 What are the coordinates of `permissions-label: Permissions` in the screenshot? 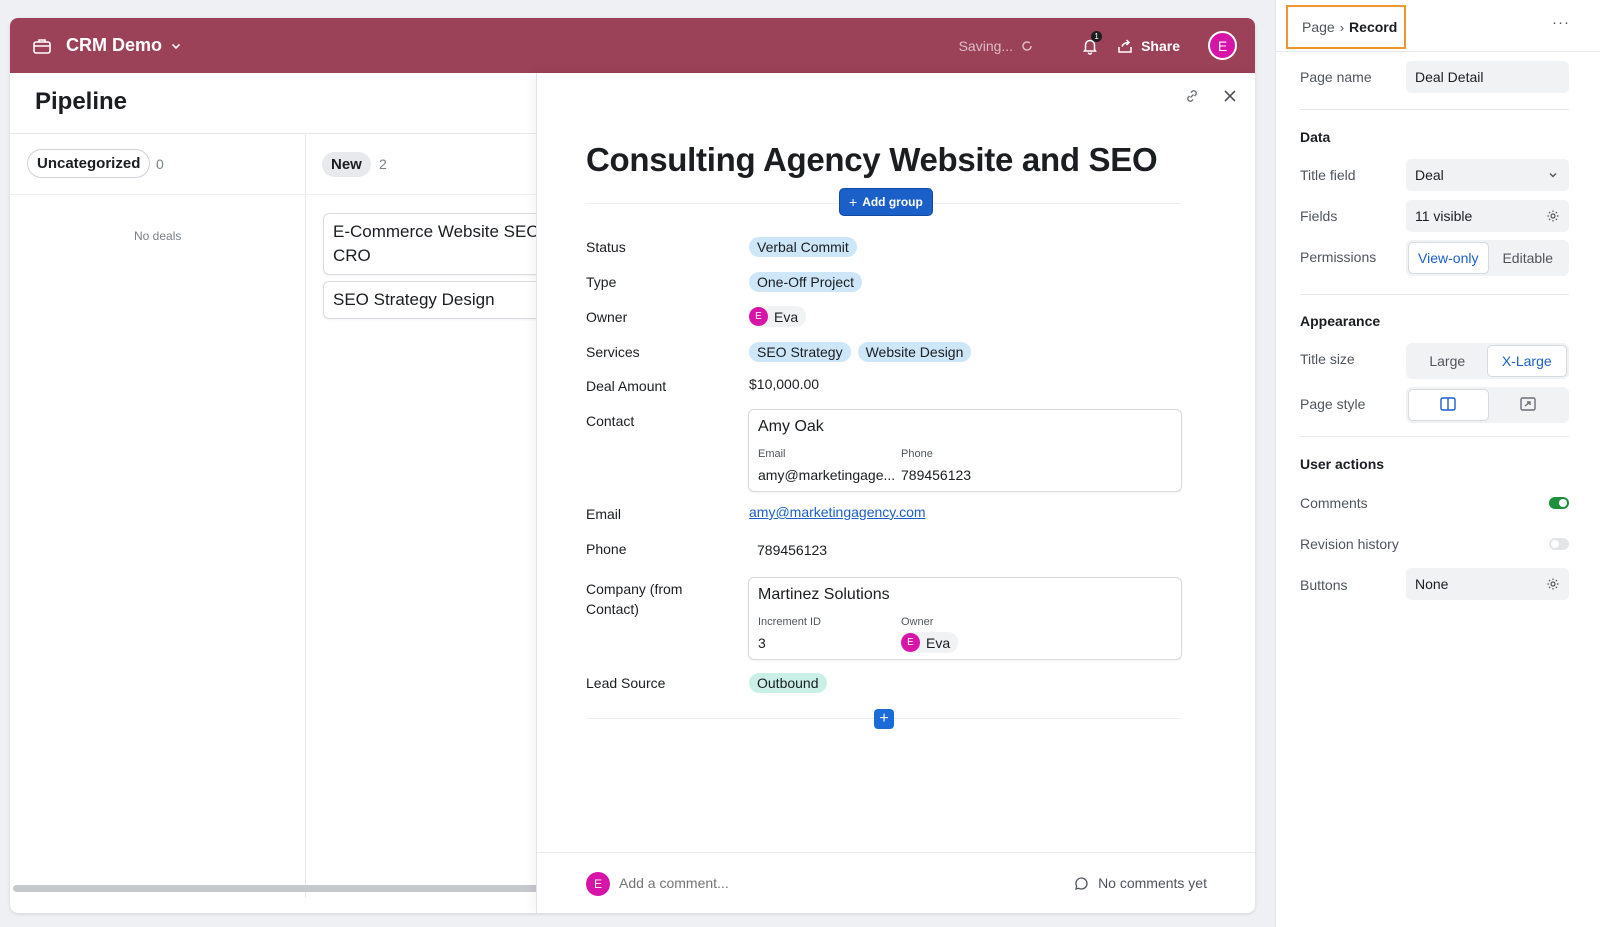 It's located at (1338, 257).